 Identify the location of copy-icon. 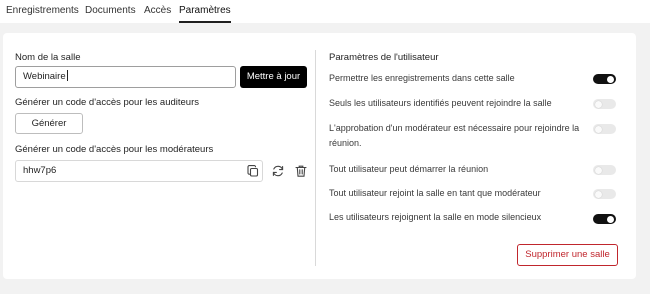
(253, 171).